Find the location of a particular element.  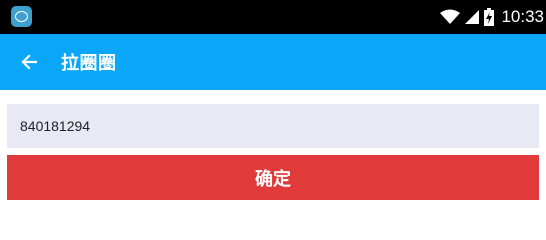

page-title: 拉圈圈 is located at coordinates (89, 63).